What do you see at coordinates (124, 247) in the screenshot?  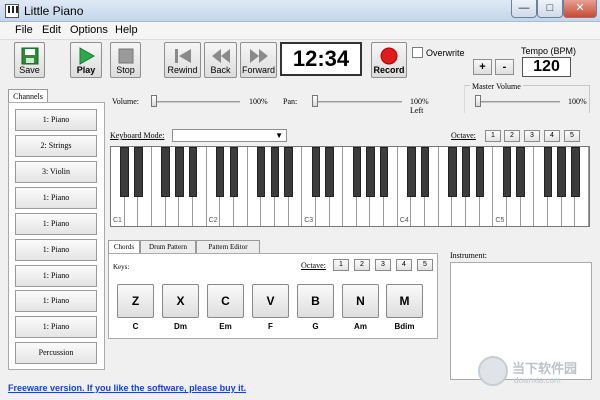 I see `tab-chords: Chords` at bounding box center [124, 247].